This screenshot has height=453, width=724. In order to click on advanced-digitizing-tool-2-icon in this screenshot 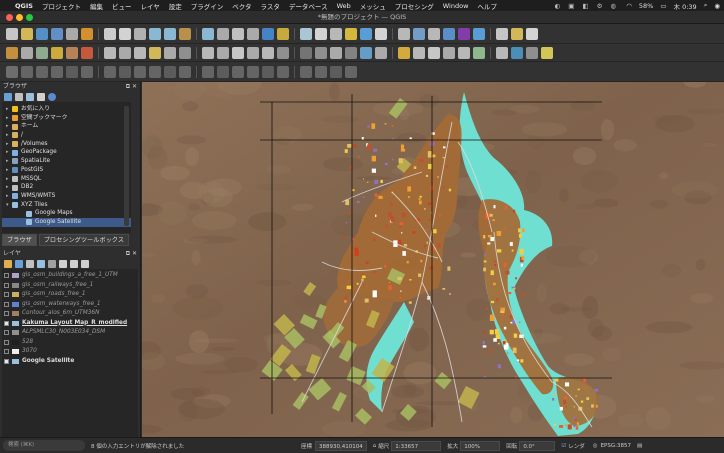, I will do `click(27, 71)`.